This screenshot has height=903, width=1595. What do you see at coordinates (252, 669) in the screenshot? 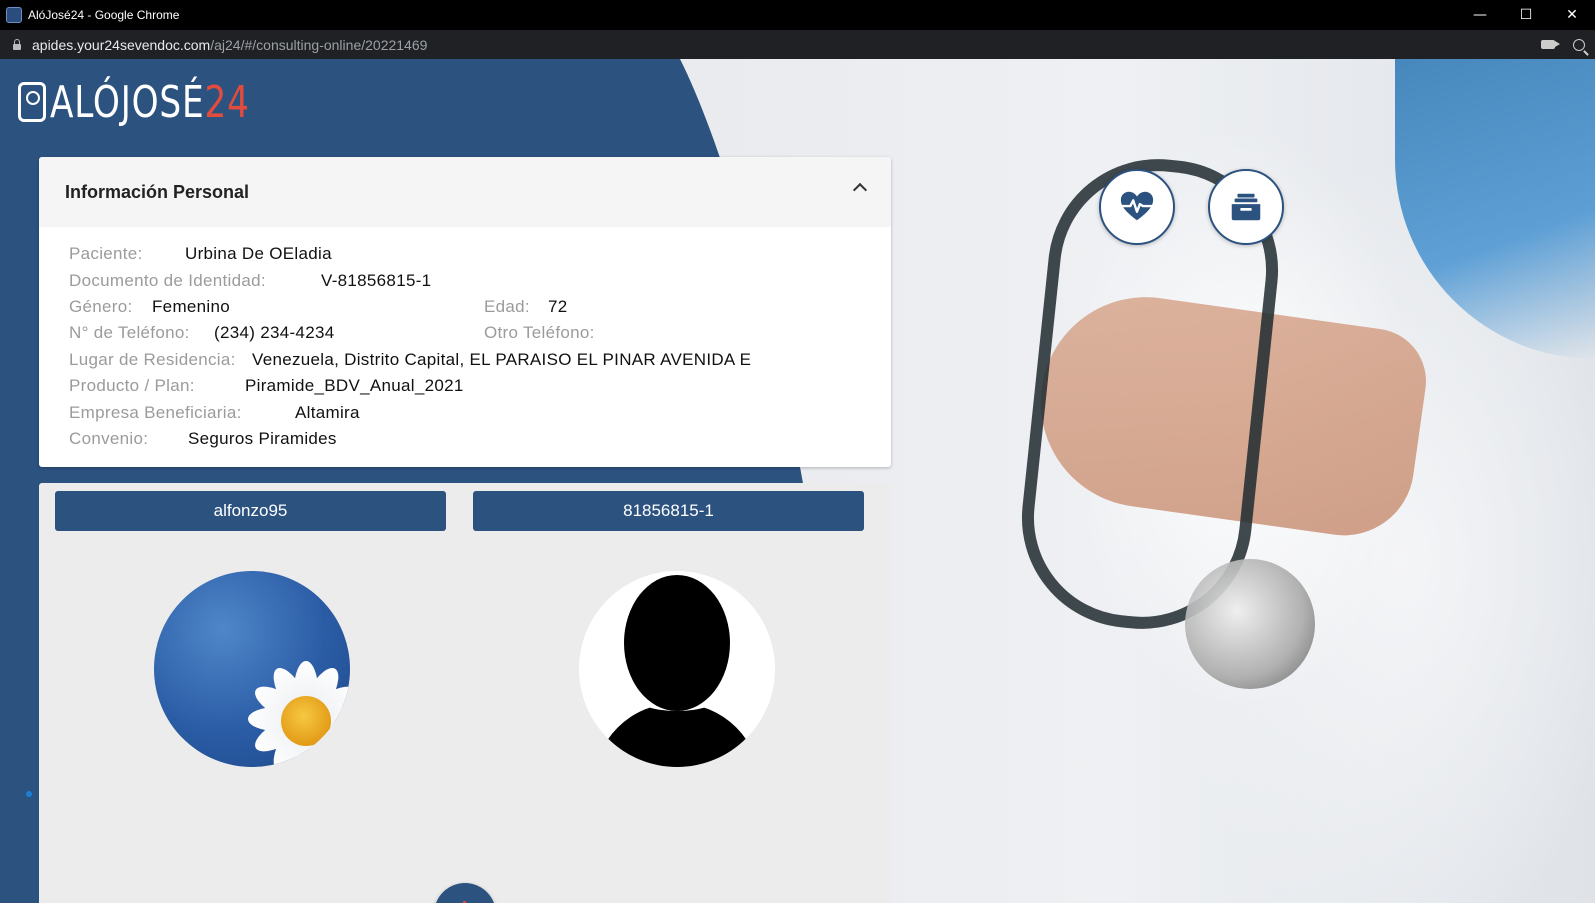
I see `doctor-avatar` at bounding box center [252, 669].